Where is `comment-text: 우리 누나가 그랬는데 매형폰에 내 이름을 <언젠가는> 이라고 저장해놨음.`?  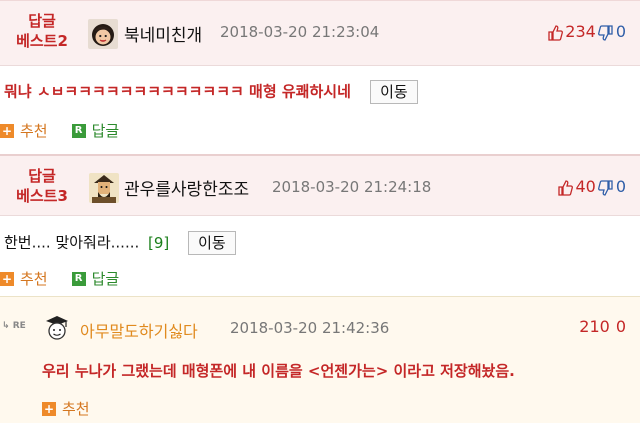
comment-text: 우리 누나가 그랬는데 매형폰에 내 이름을 <언젠가는> 이라고 저장해놨음. is located at coordinates (278, 371).